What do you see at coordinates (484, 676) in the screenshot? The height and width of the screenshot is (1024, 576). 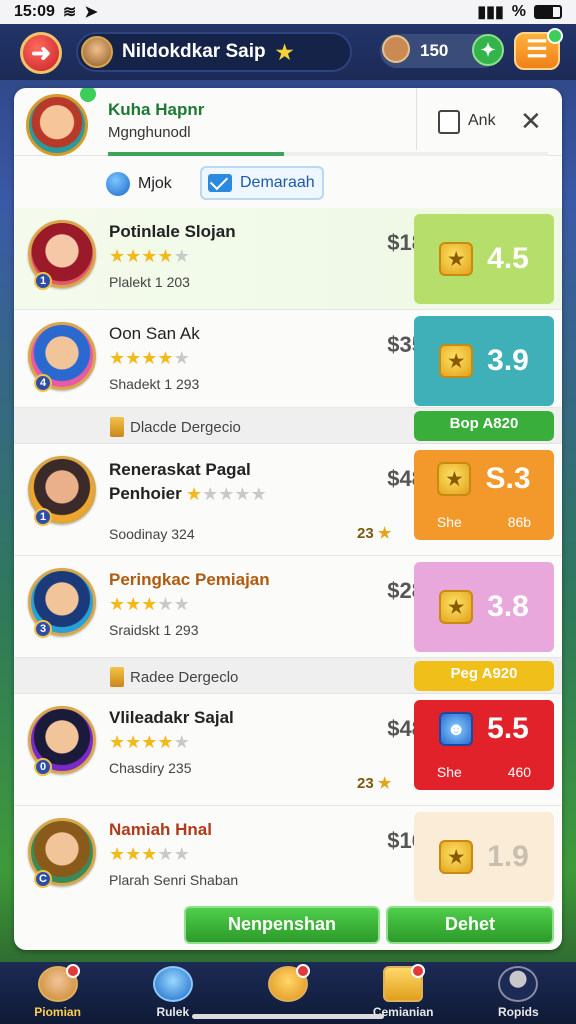 I see `separator-button: Peg A920` at bounding box center [484, 676].